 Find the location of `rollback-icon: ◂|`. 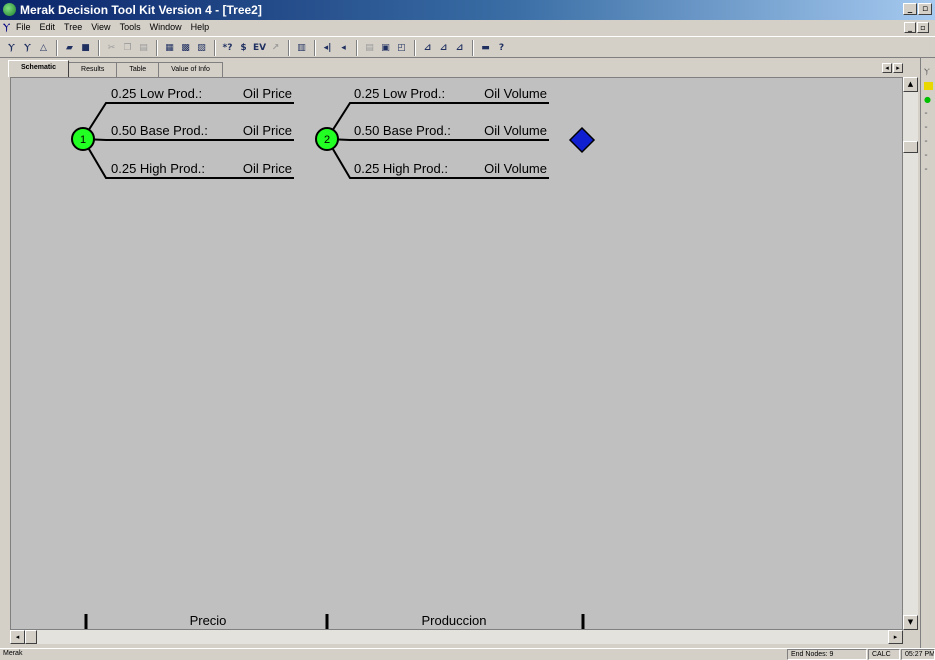

rollback-icon: ◂| is located at coordinates (327, 48).